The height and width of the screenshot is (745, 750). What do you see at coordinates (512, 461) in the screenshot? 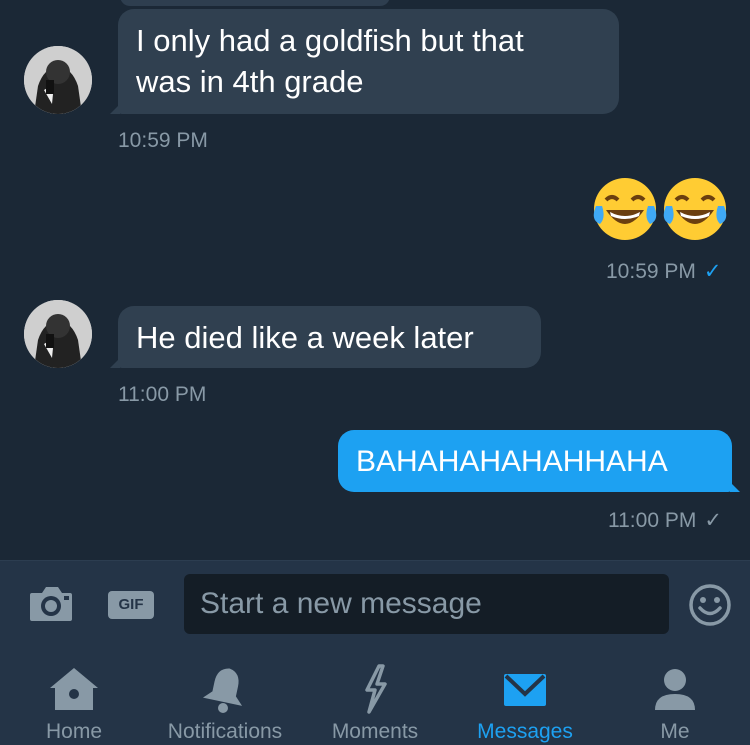
I see `message-text: BAHAHAHAHAHHAHA` at bounding box center [512, 461].